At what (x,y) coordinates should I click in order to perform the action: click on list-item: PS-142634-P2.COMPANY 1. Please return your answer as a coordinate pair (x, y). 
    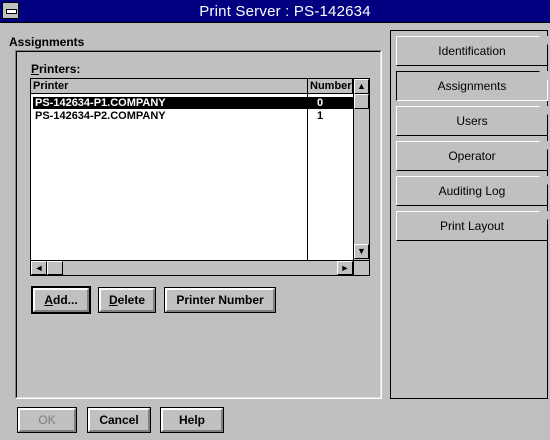
    Looking at the image, I should click on (193, 116).